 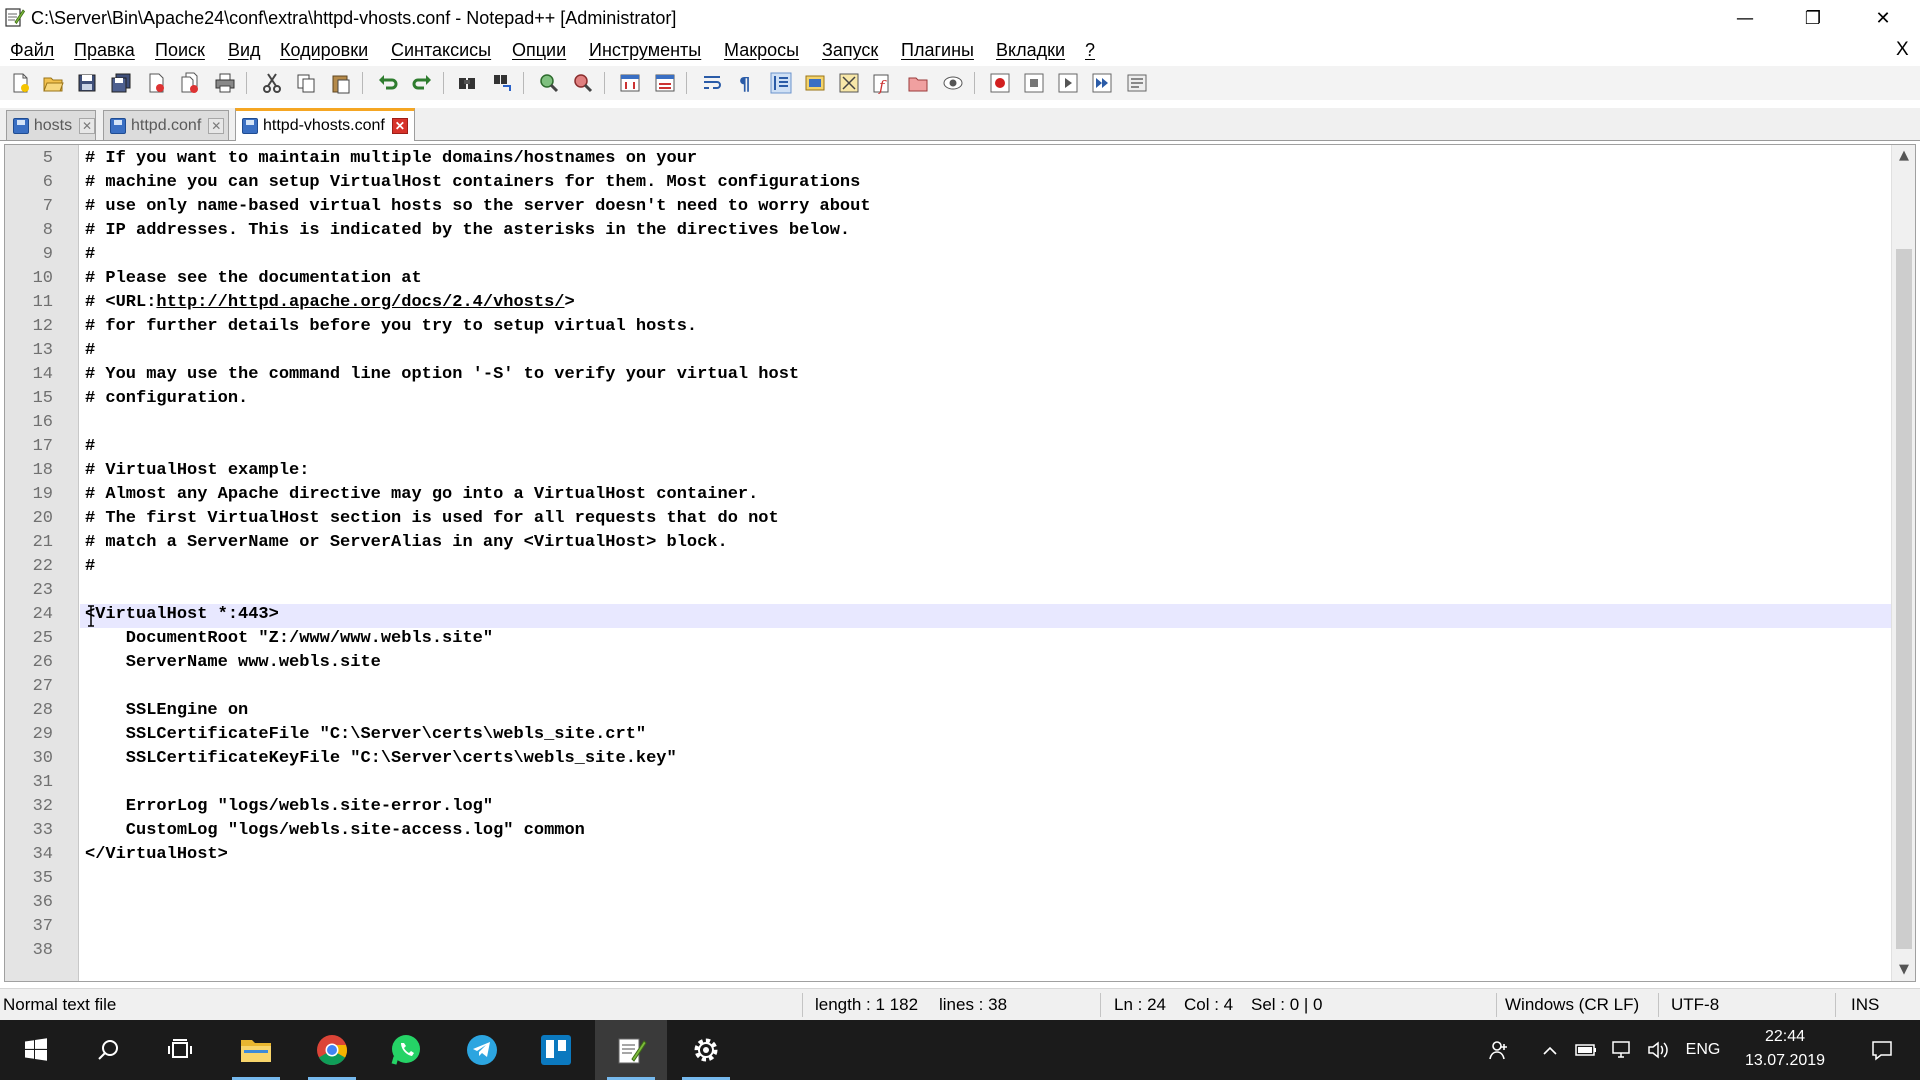 What do you see at coordinates (746, 83) in the screenshot?
I see `show-all-chars-icon: ¶` at bounding box center [746, 83].